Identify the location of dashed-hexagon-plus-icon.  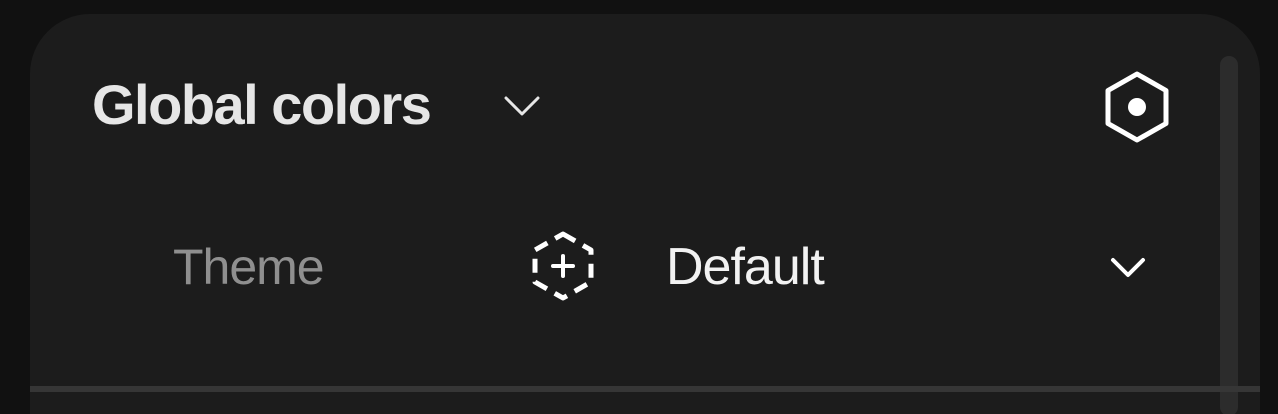
(563, 266).